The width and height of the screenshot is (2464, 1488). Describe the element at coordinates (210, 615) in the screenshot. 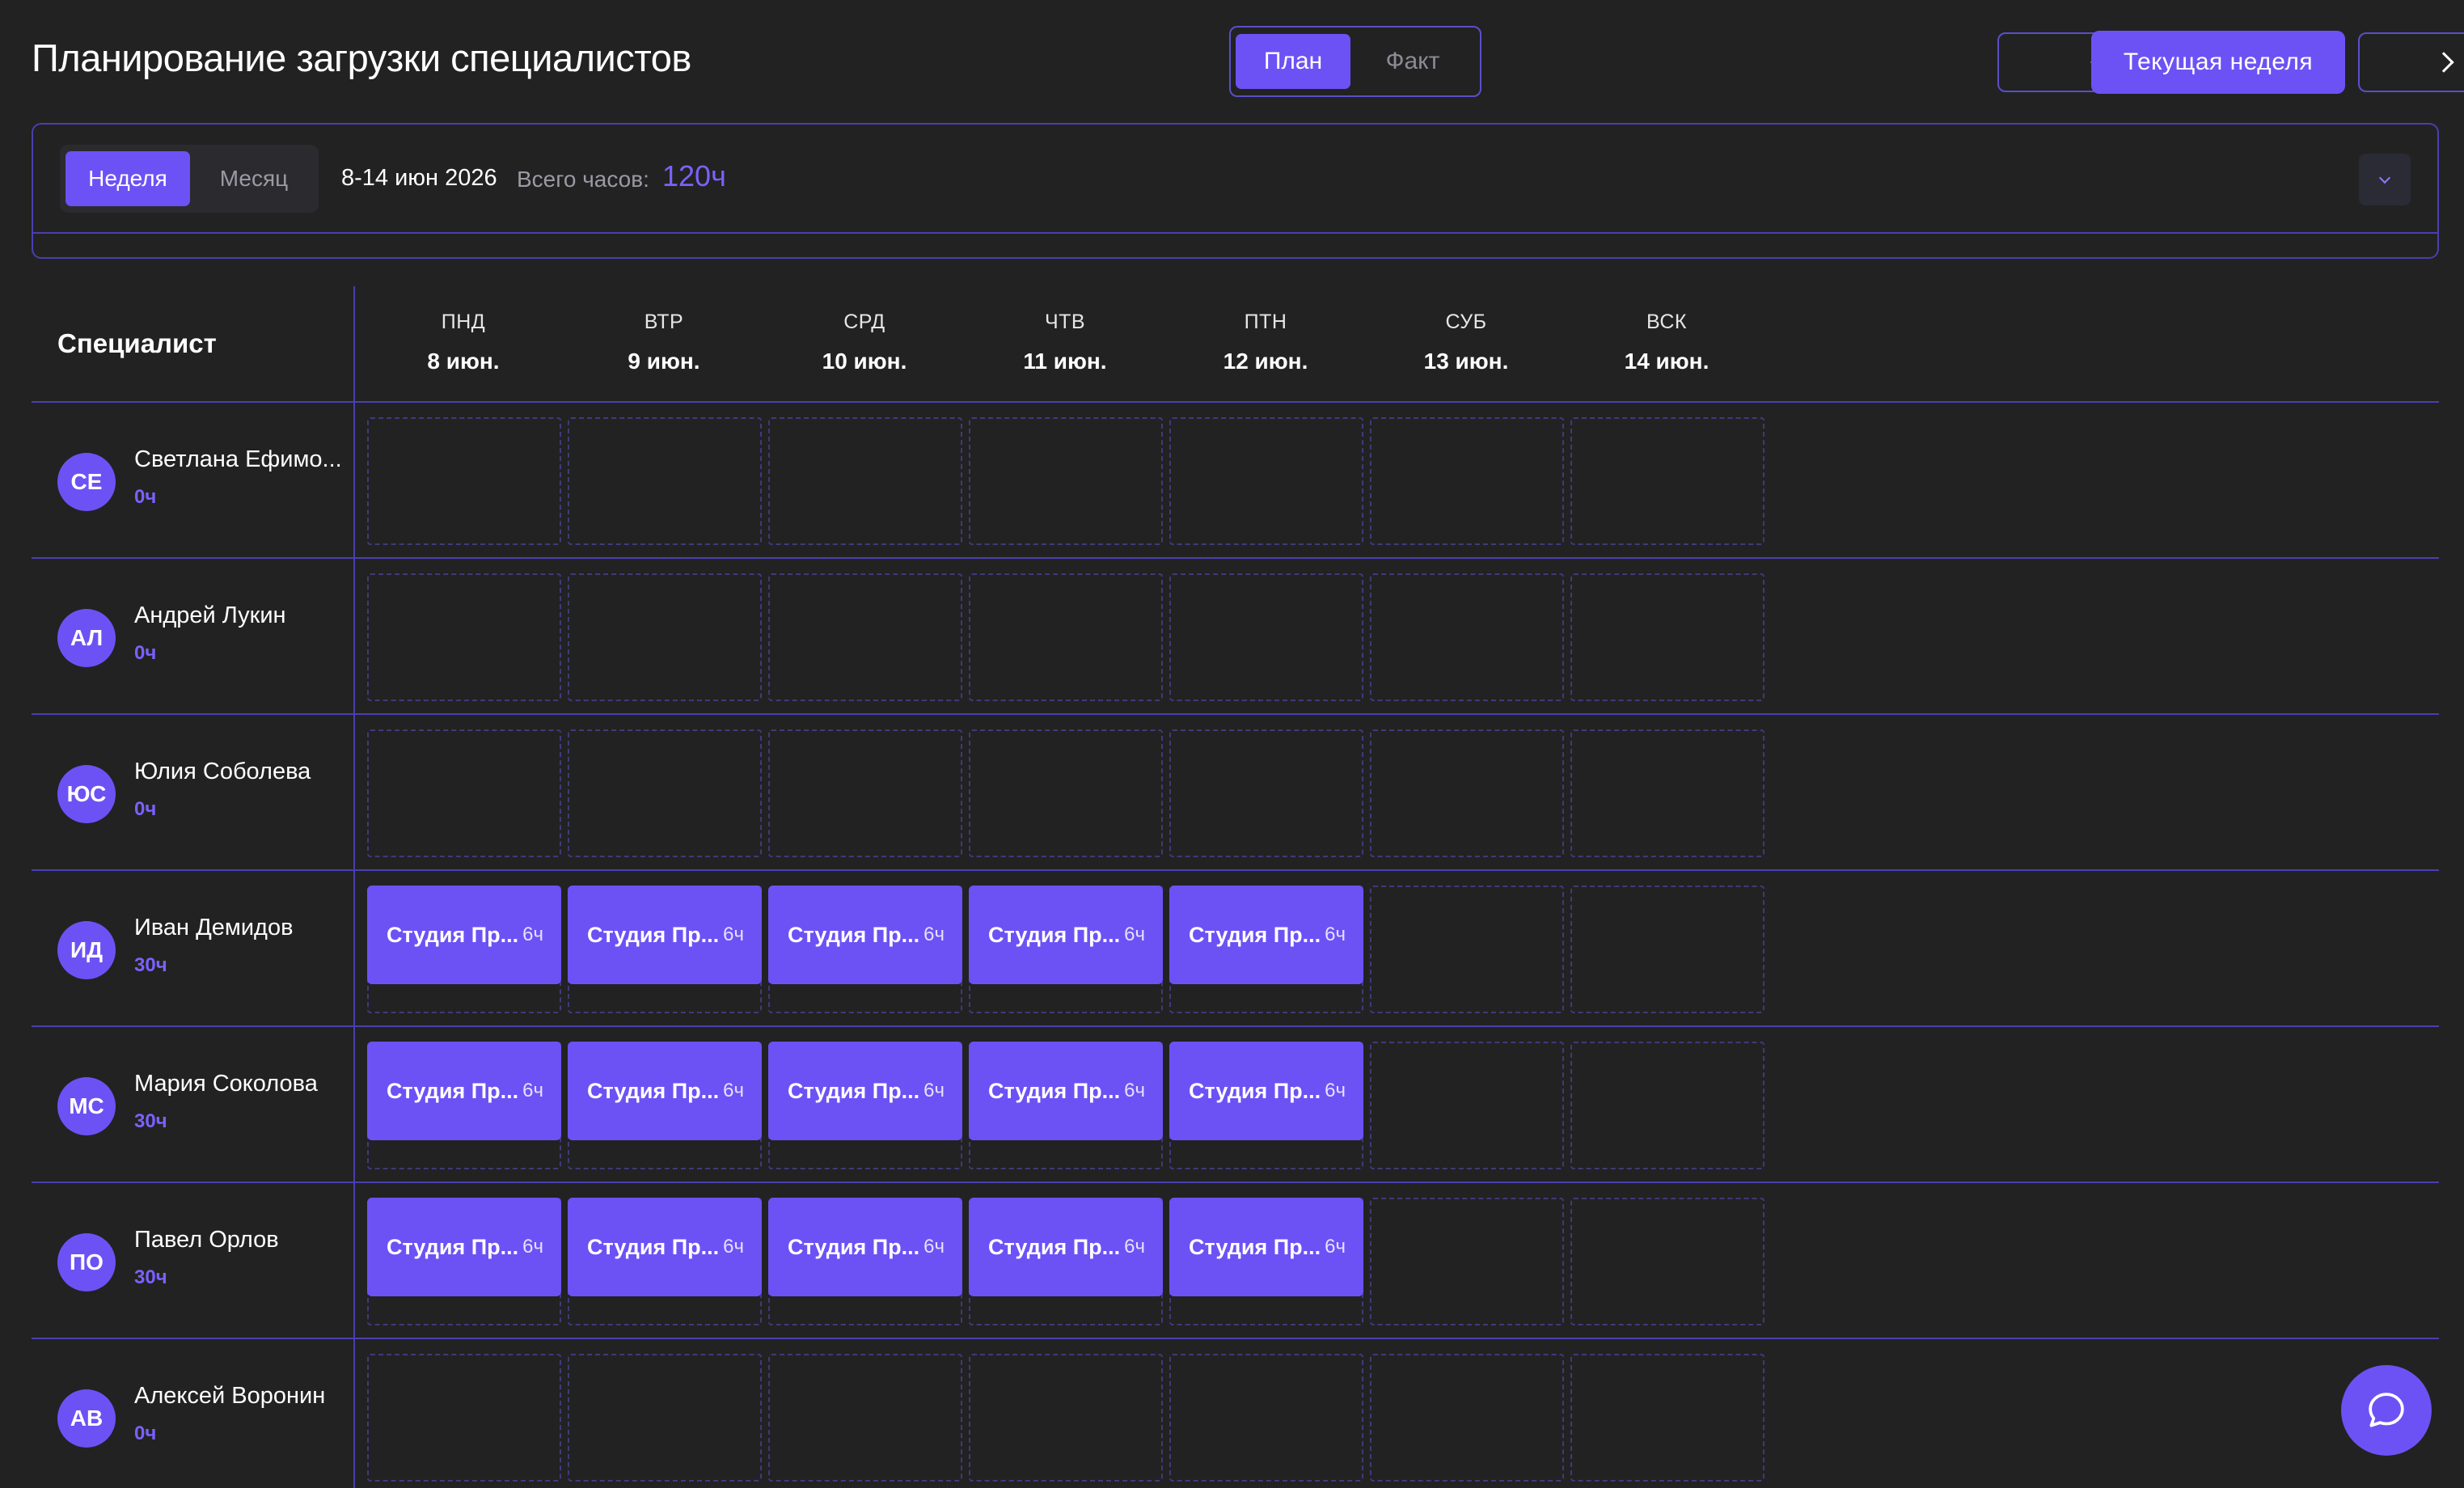

I see `specialist-name: Андрей Лукин` at that location.